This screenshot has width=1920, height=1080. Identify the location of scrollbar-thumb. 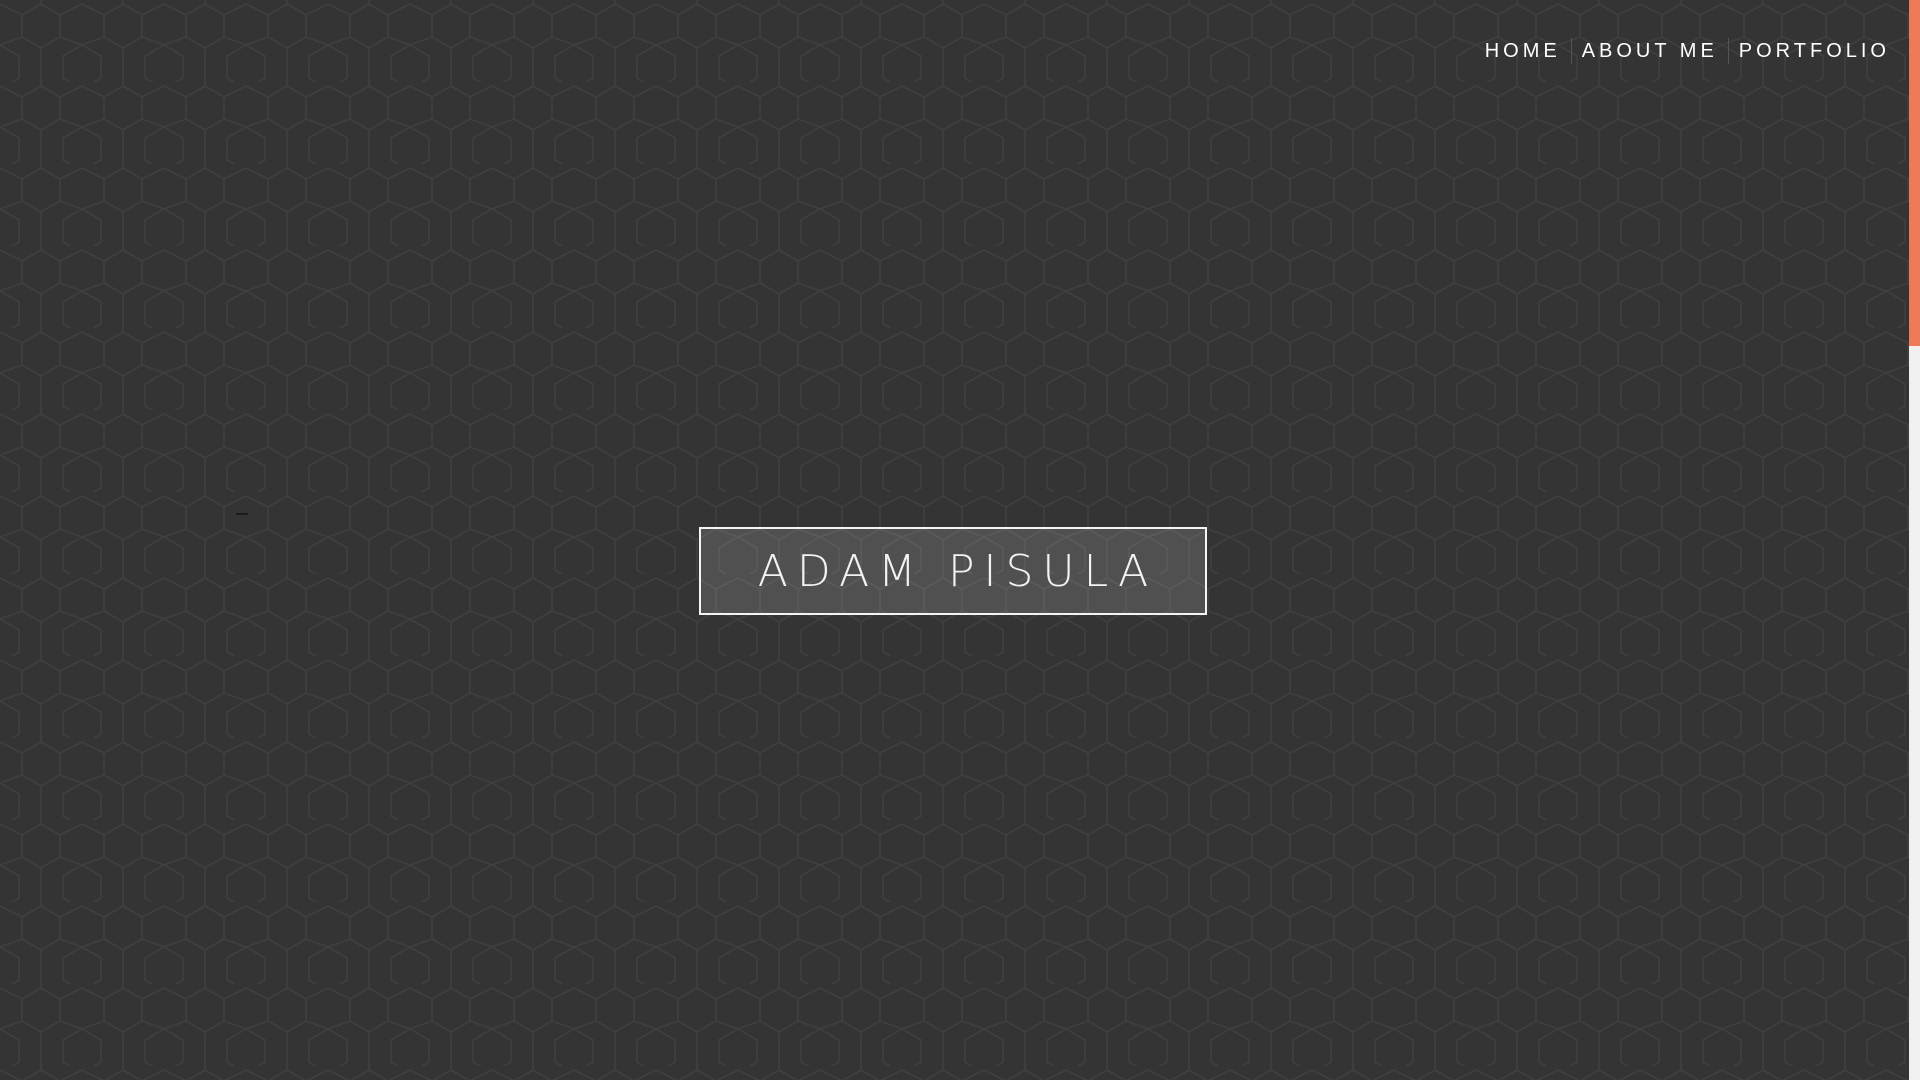
(1914, 173).